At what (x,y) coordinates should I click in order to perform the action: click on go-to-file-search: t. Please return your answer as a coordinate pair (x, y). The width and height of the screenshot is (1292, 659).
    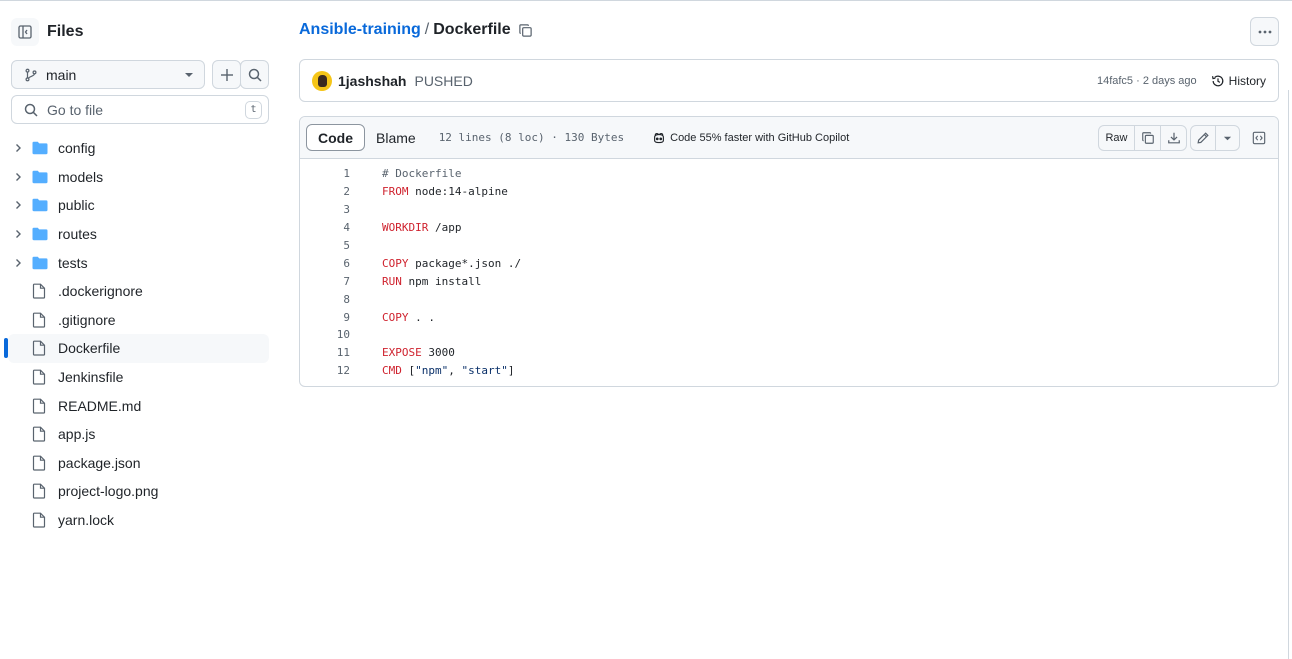
    Looking at the image, I should click on (140, 109).